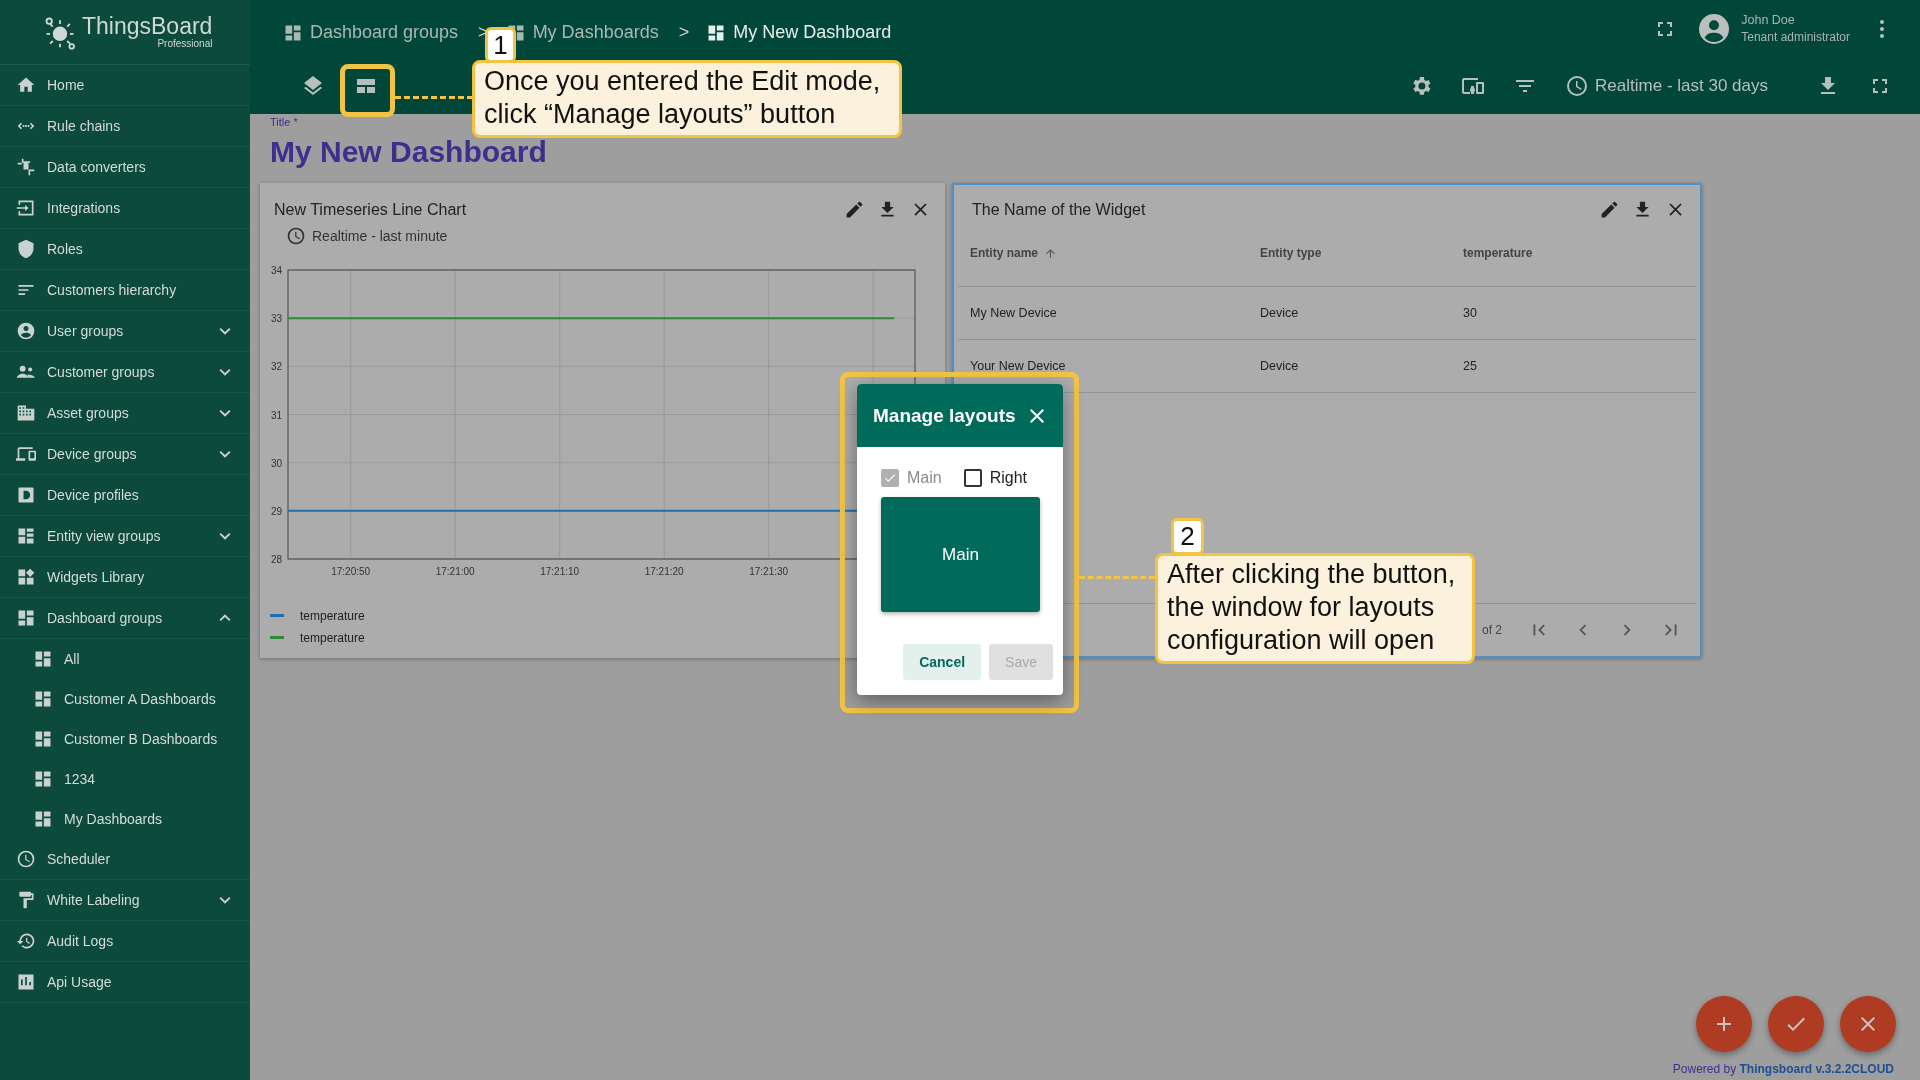 This screenshot has height=1080, width=1920. What do you see at coordinates (1470, 366) in the screenshot?
I see `table-cell-text: 25` at bounding box center [1470, 366].